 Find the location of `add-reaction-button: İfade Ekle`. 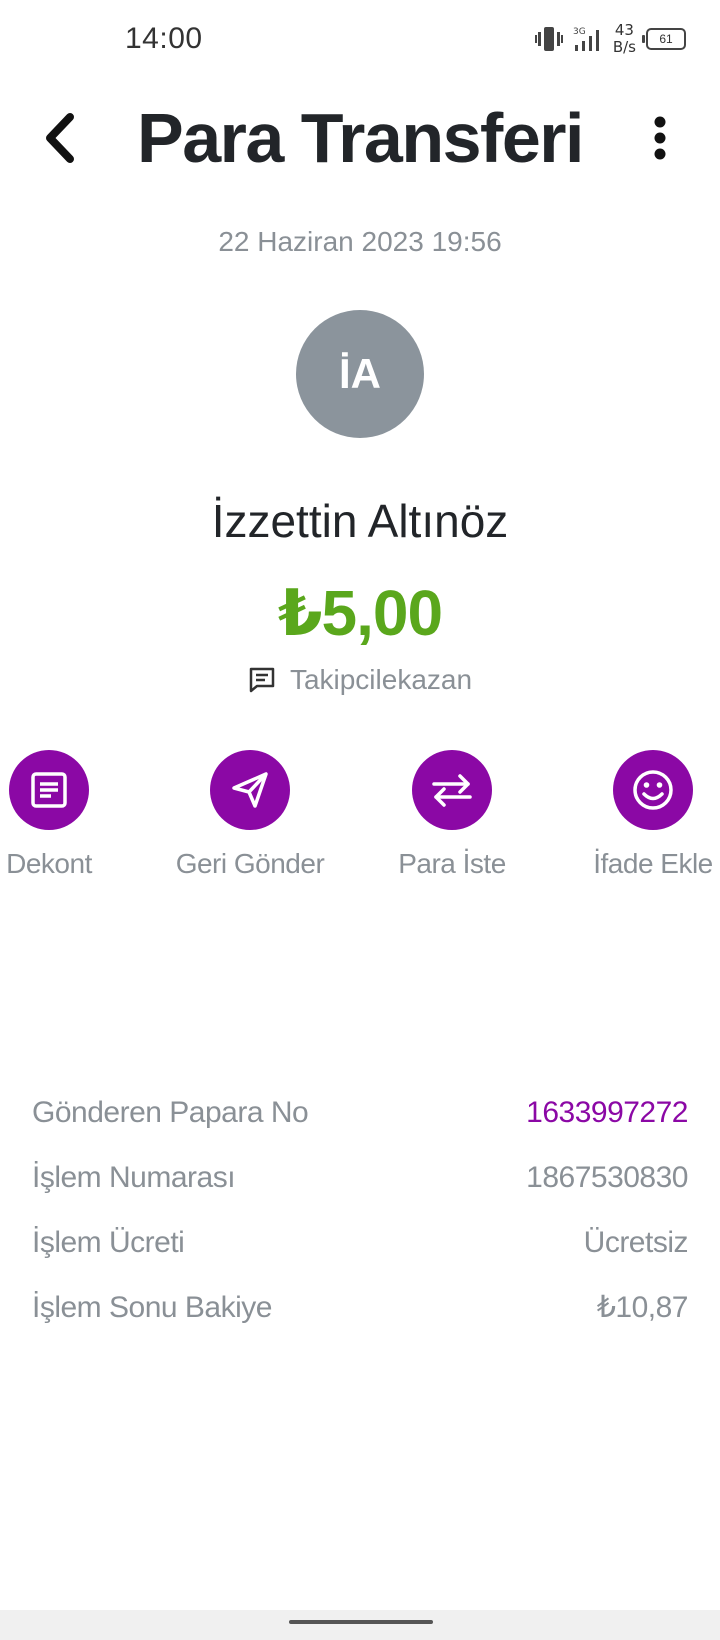

add-reaction-button: İfade Ekle is located at coordinates (653, 815).